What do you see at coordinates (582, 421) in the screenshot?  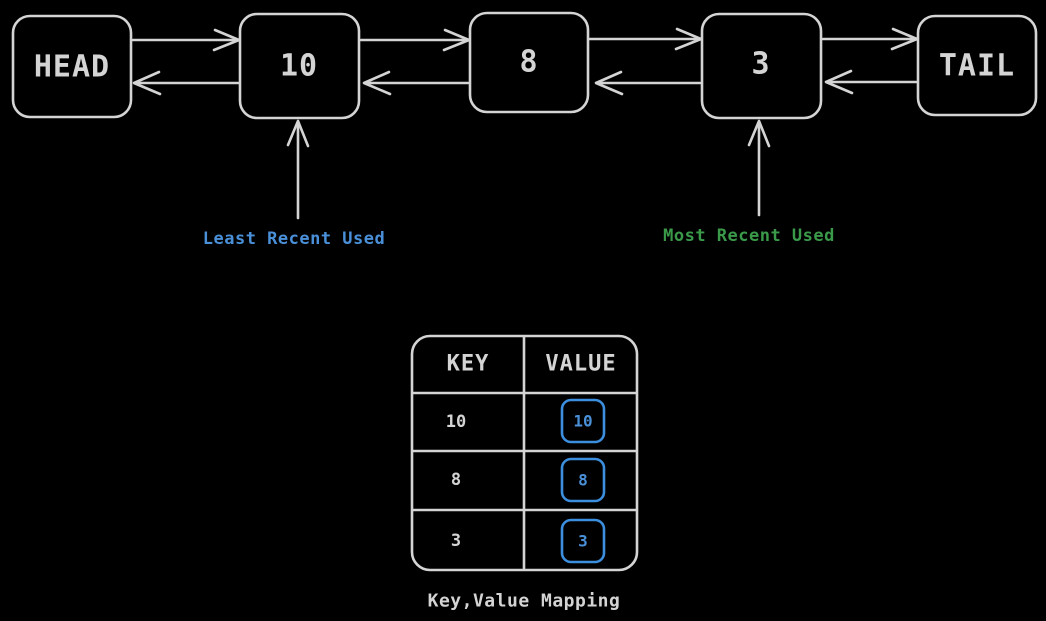 I see `table-cell-value-0: 10` at bounding box center [582, 421].